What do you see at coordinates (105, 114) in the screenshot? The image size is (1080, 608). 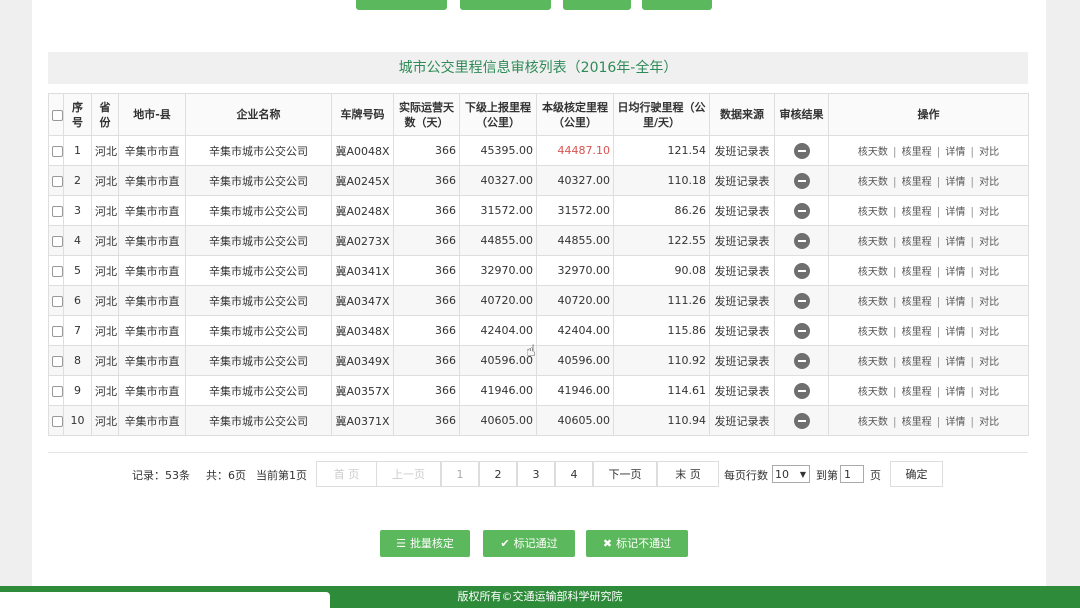 I see `column-header: 省份` at bounding box center [105, 114].